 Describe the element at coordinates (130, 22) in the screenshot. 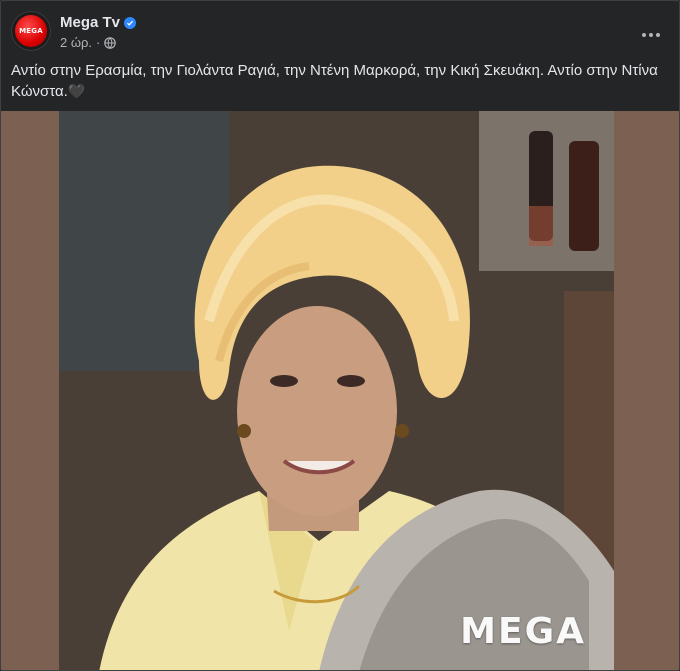

I see `verified-badge-icon` at that location.